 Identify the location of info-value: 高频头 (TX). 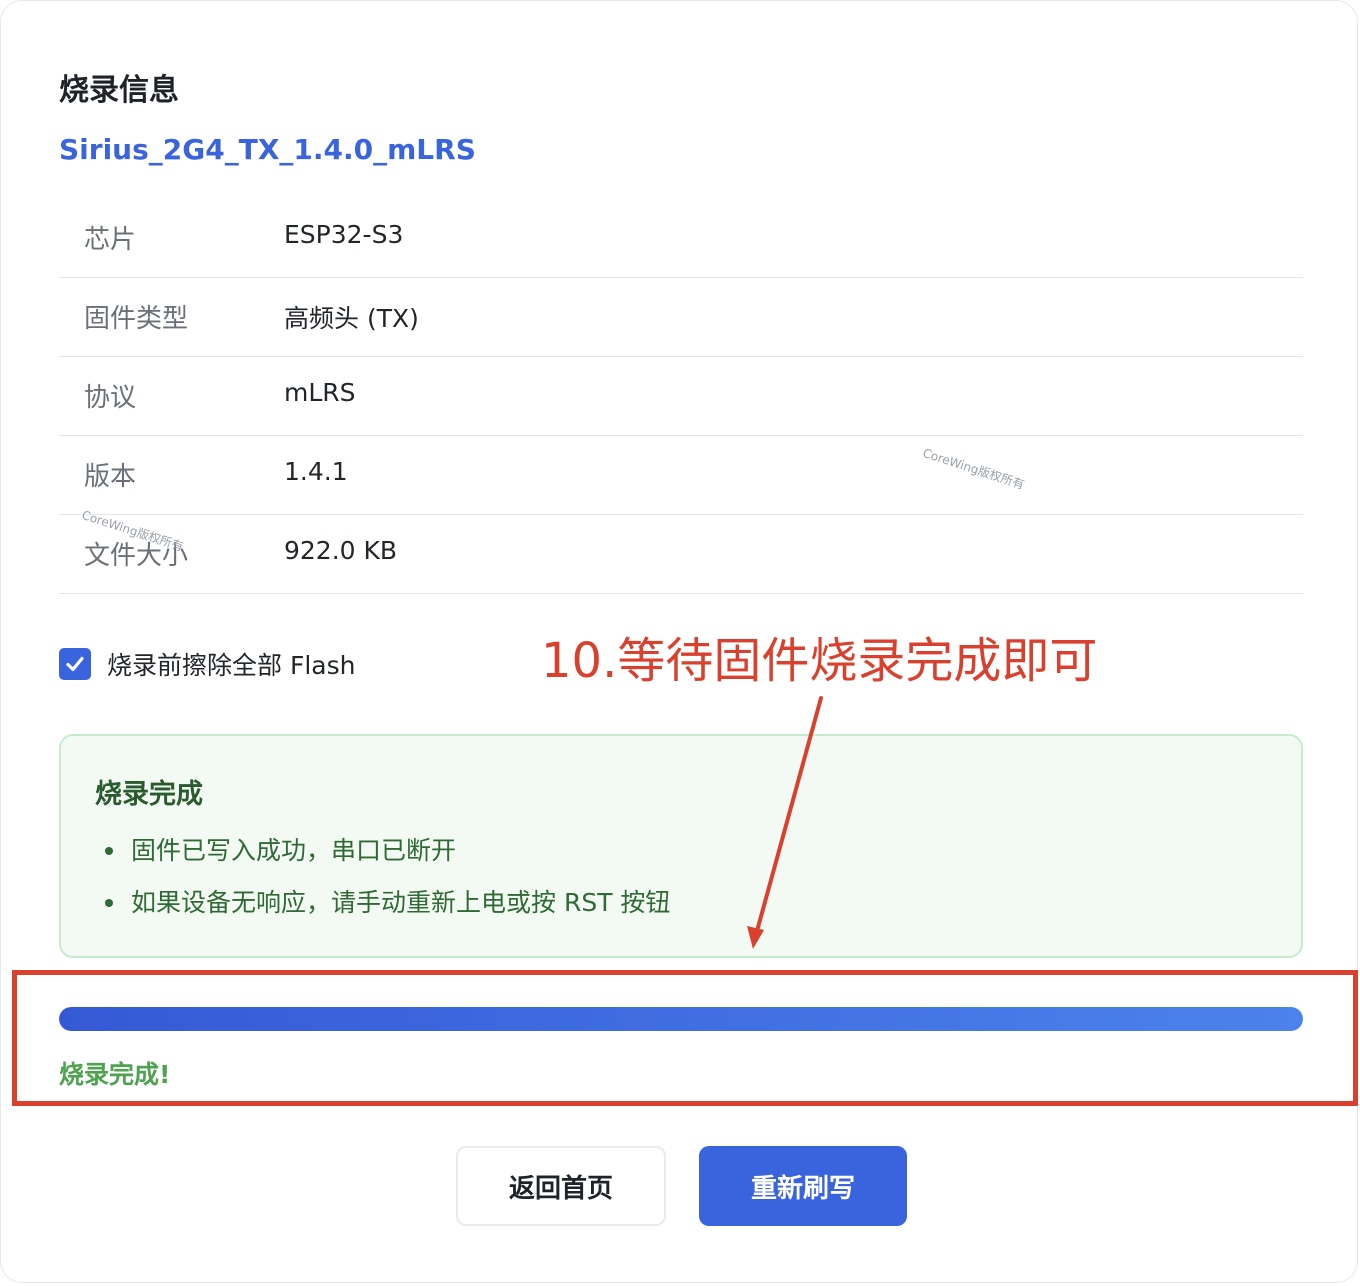
(351, 318).